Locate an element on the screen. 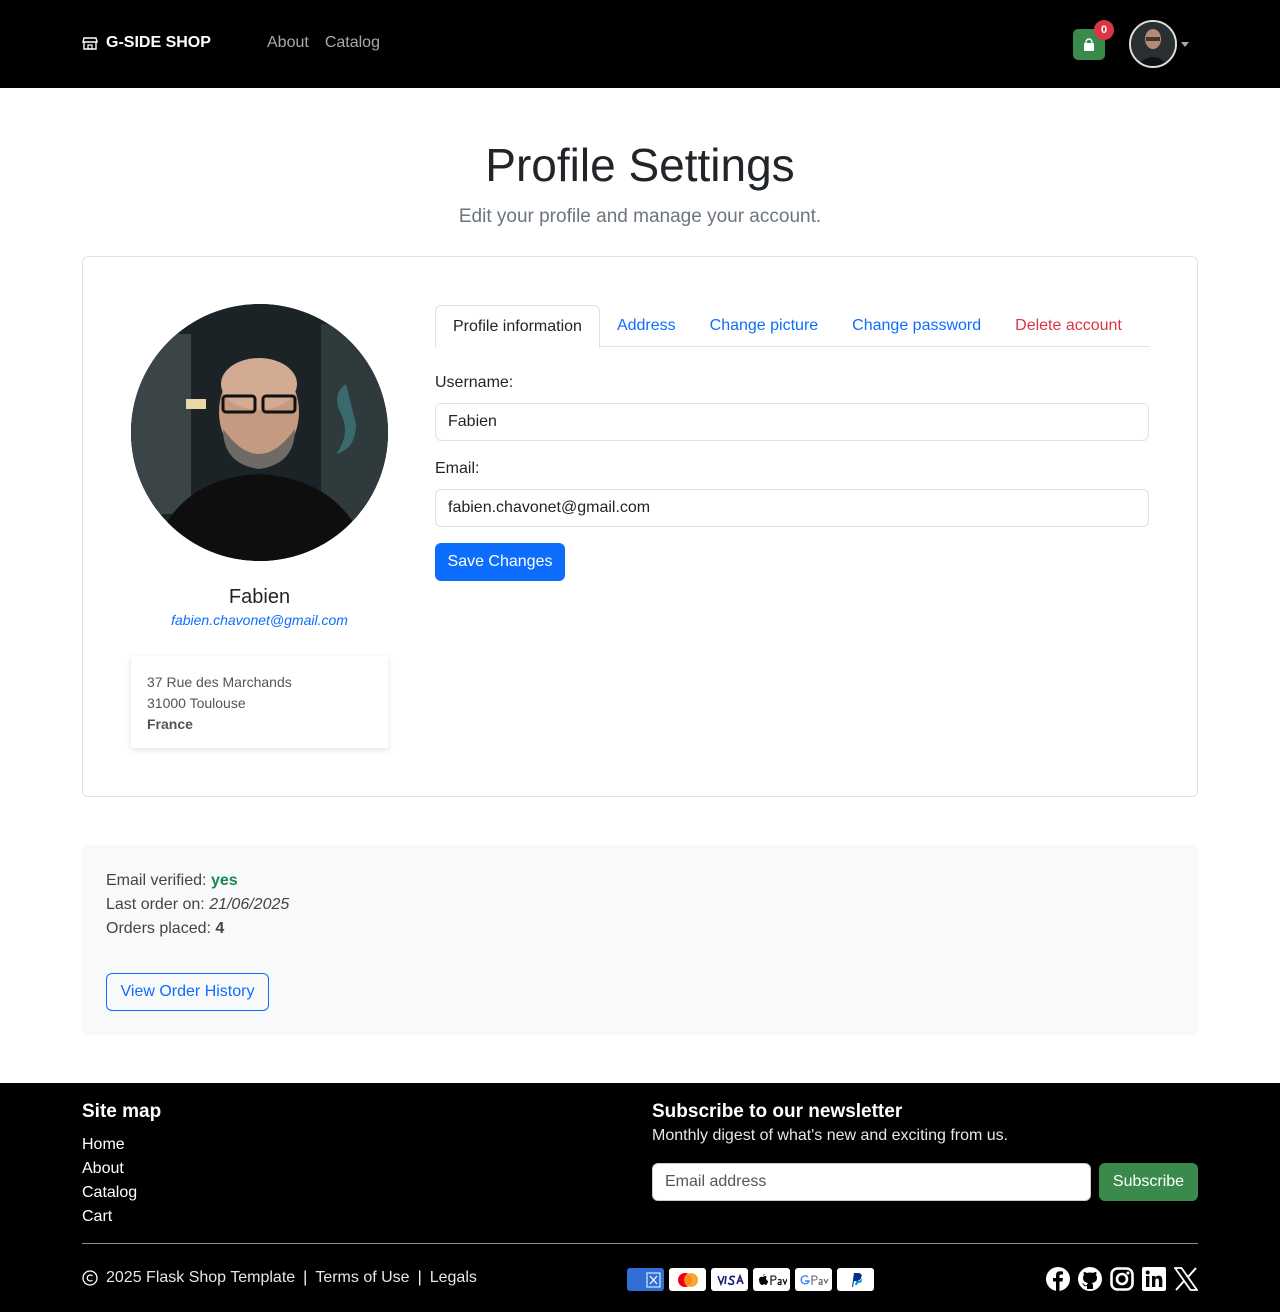 The image size is (1280, 1312). legals-link: Legals is located at coordinates (453, 1278).